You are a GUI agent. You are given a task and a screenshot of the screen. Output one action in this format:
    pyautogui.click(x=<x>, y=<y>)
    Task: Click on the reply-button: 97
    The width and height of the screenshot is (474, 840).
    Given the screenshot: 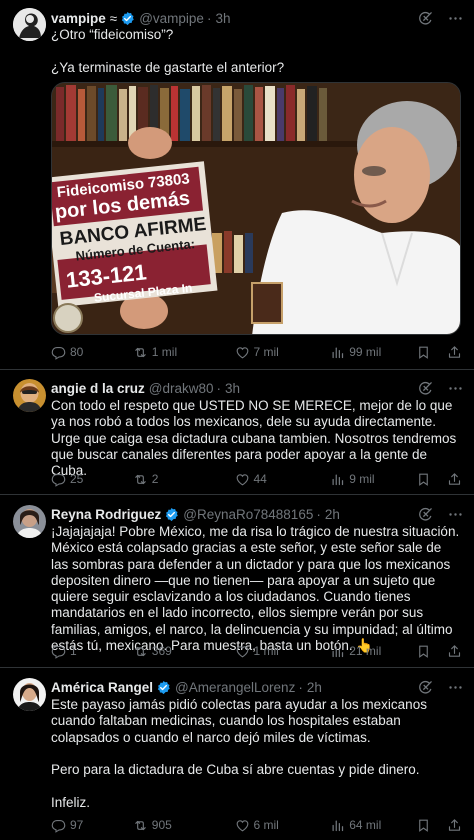 What is the action you would take?
    pyautogui.click(x=92, y=825)
    